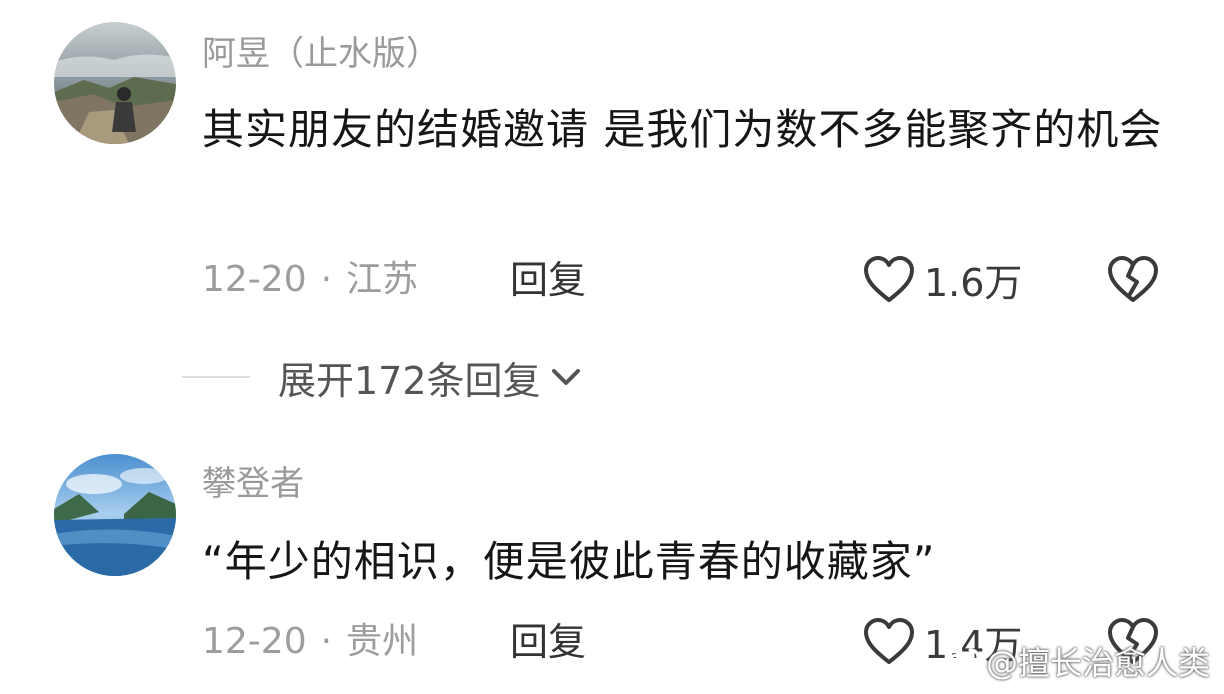  What do you see at coordinates (409, 380) in the screenshot?
I see `expand-replies-label: 展开172条回复` at bounding box center [409, 380].